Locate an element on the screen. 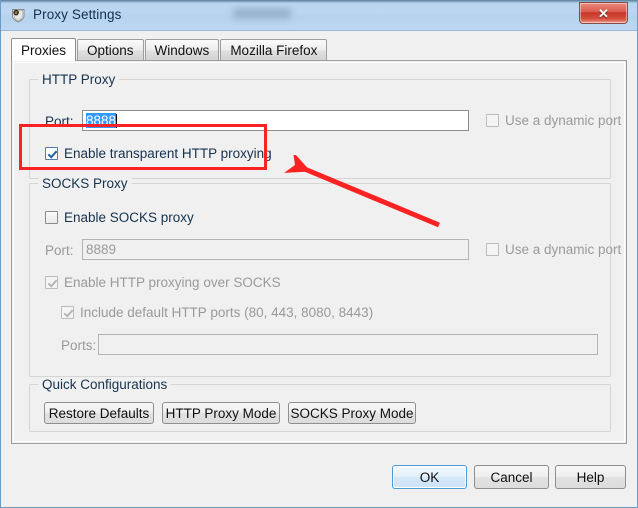 This screenshot has width=638, height=508. socks-port-label: Port: is located at coordinates (59, 250).